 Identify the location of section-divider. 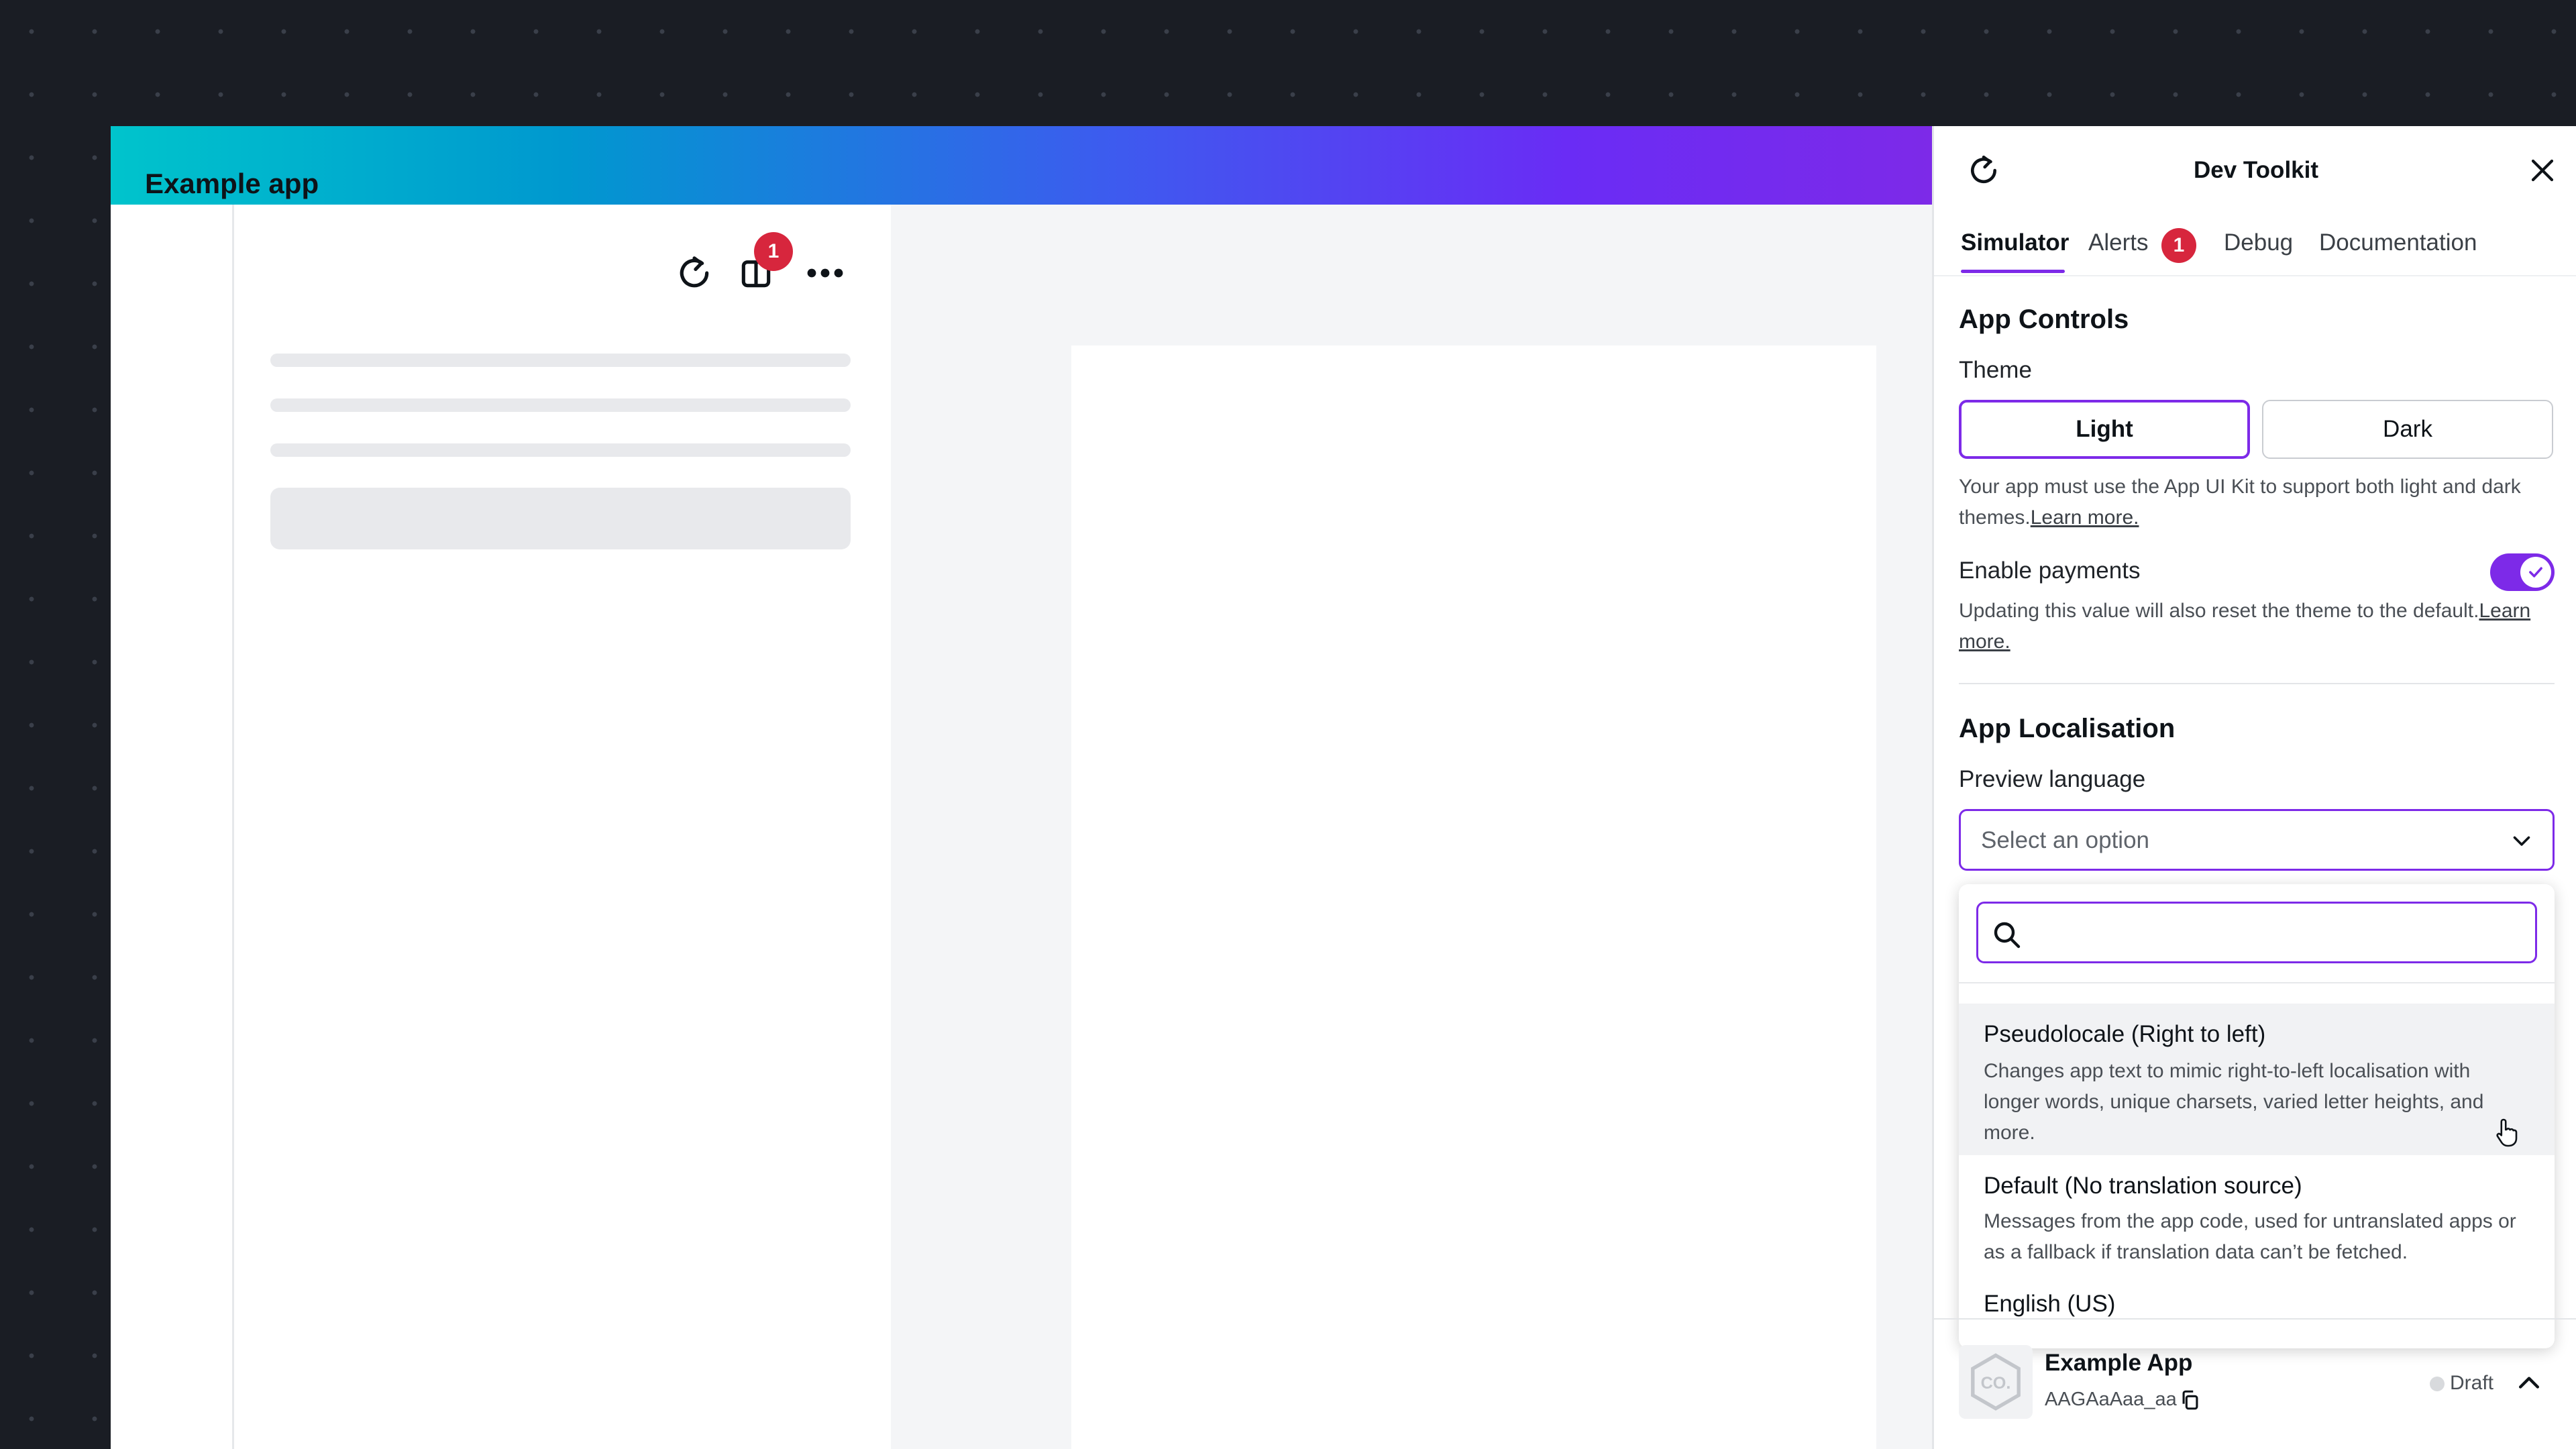
(2257, 683).